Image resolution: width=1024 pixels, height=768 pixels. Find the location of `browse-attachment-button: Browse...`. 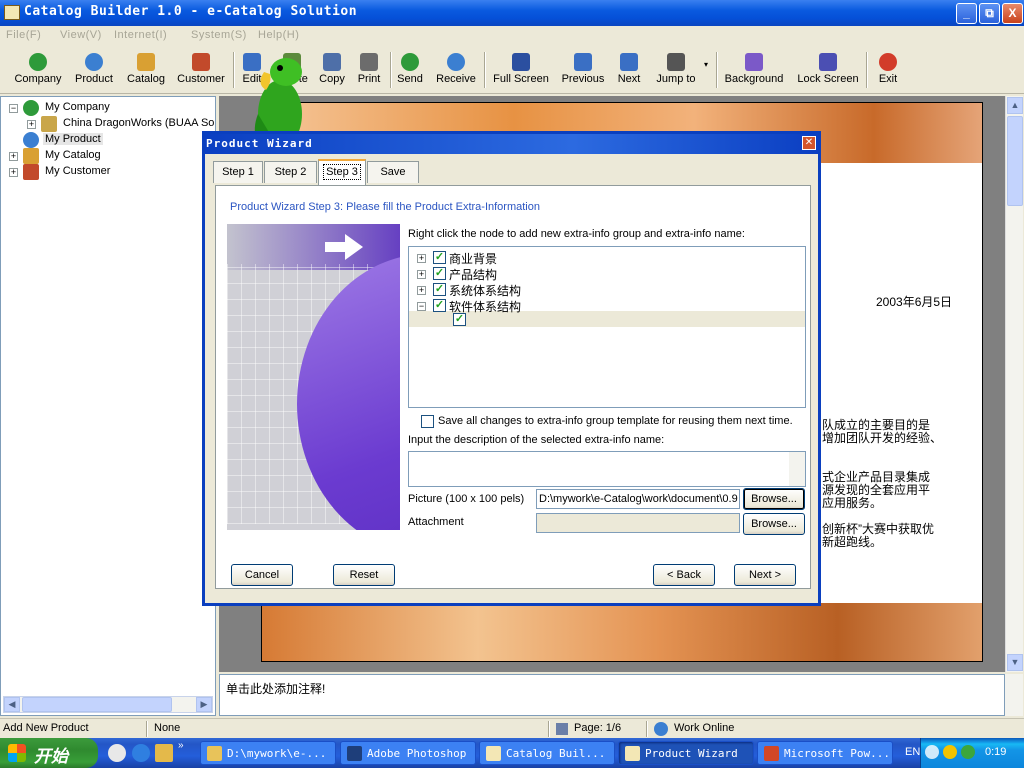

browse-attachment-button: Browse... is located at coordinates (774, 524).